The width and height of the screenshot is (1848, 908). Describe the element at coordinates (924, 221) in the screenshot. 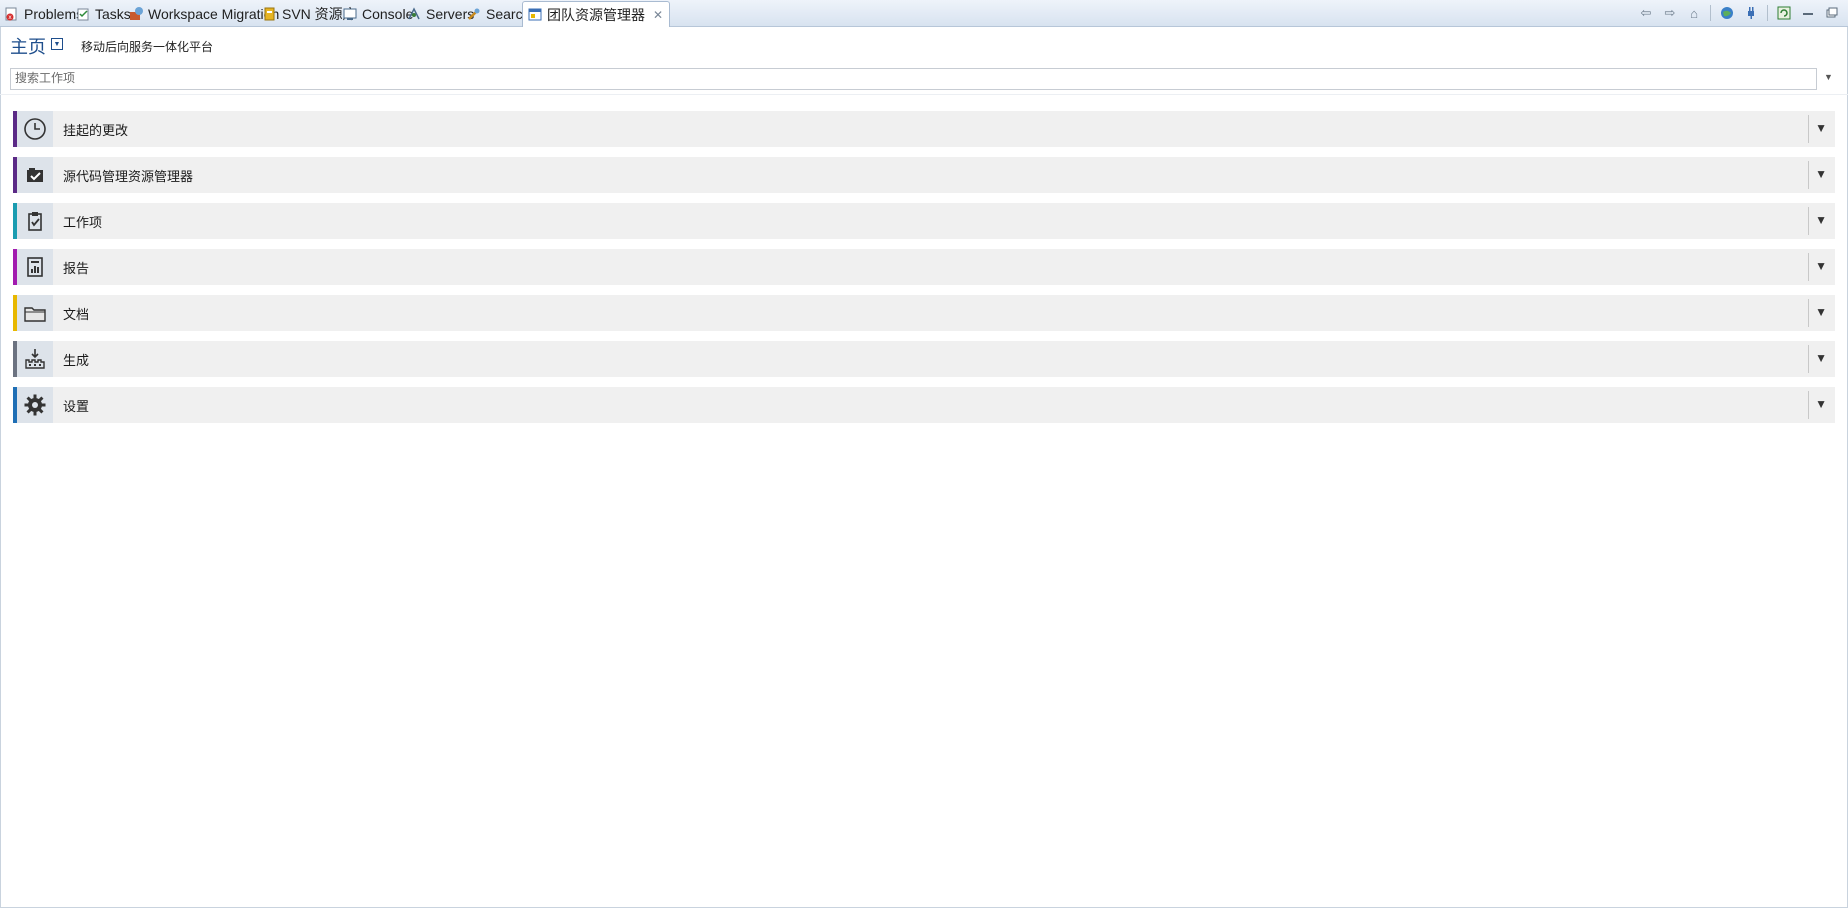

I see `section-work-items: 工作项 ▼` at that location.